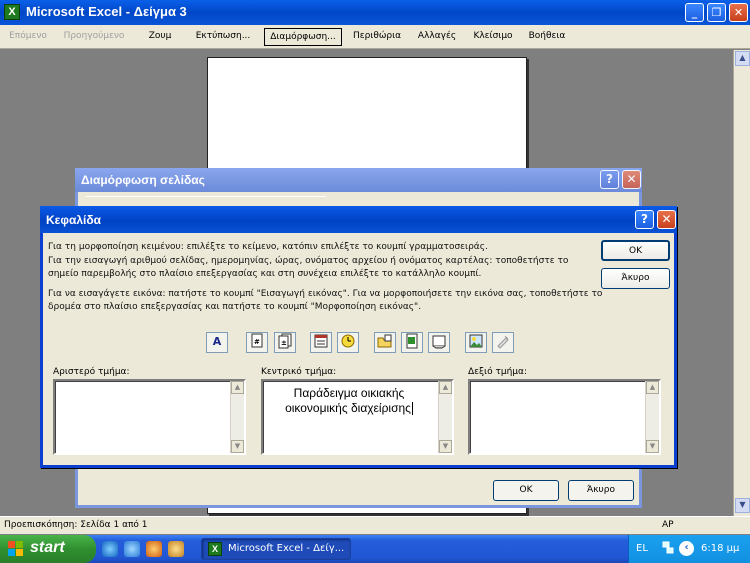 Image resolution: width=750 pixels, height=563 pixels. I want to click on text-caret, so click(412, 409).